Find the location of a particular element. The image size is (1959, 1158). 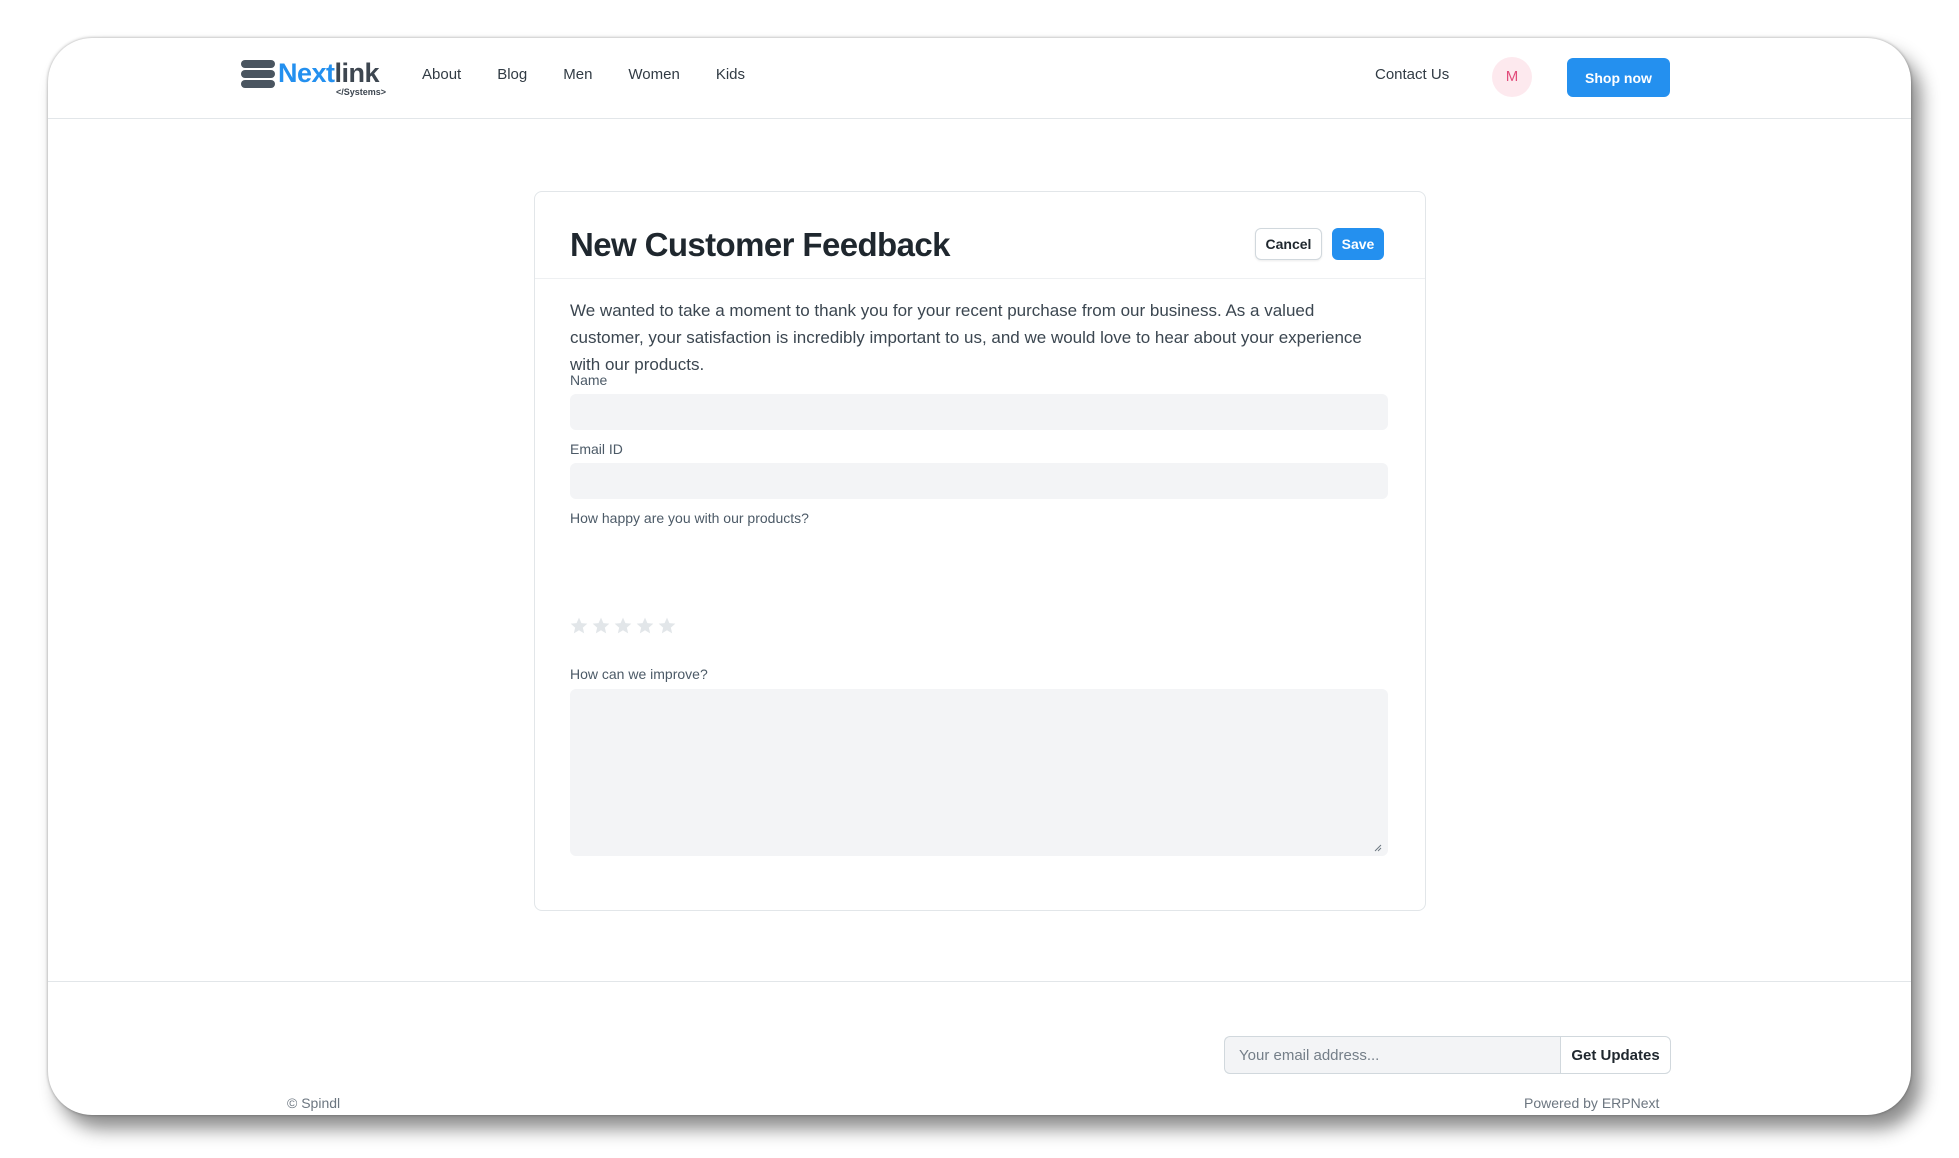

newsletter-email-input is located at coordinates (1392, 1055).